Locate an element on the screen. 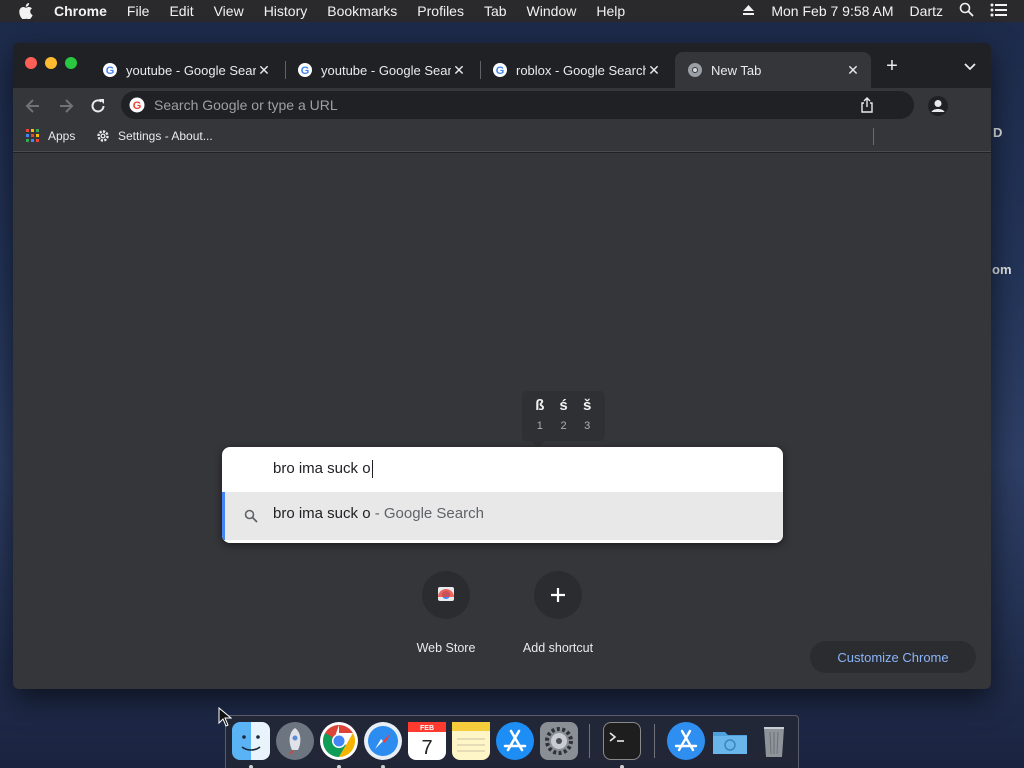  search-icon is located at coordinates (251, 516).